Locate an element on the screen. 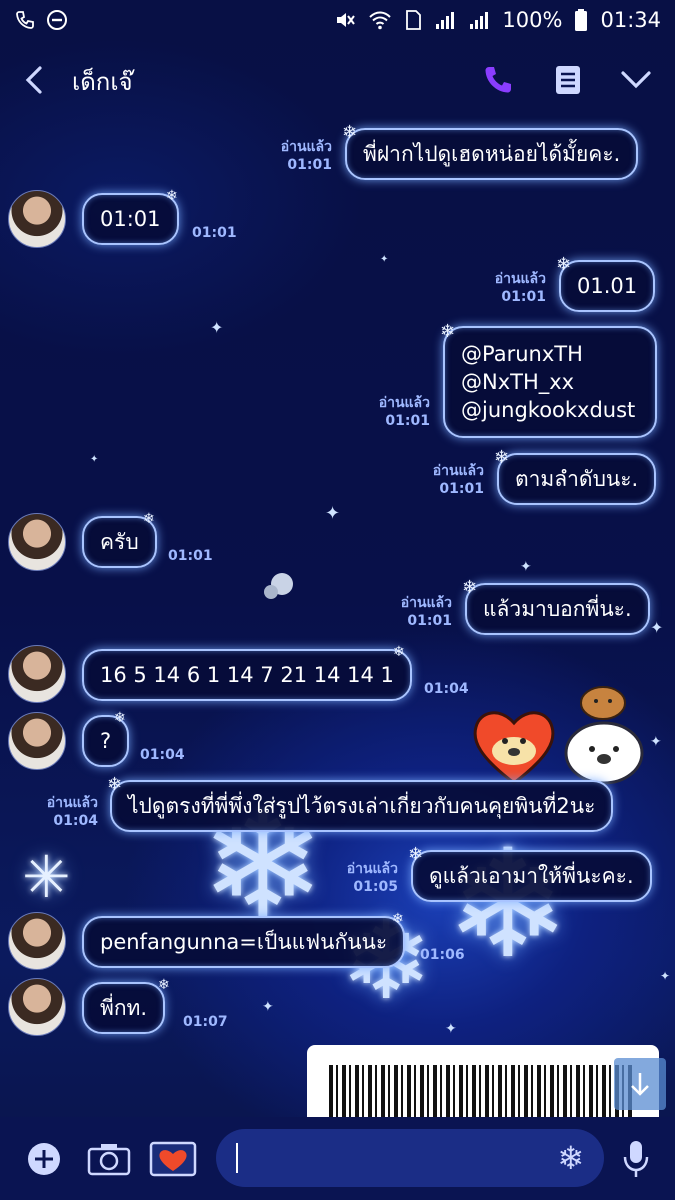  status-bar: 100% 01:34 is located at coordinates (337, 20).